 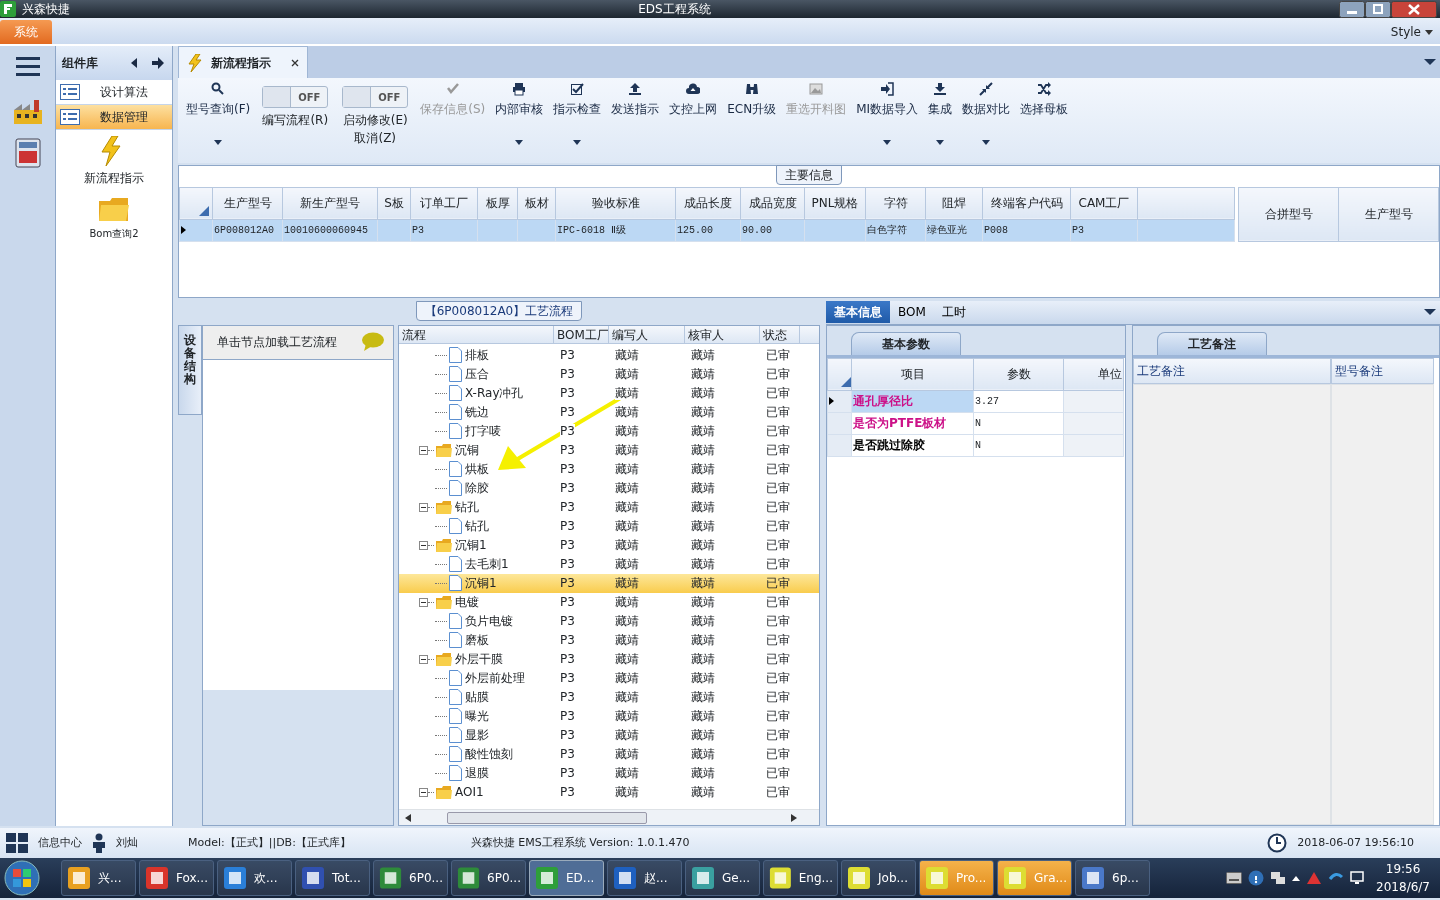 I want to click on table-row: 通孔厚径比 3.27, so click(x=975, y=401).